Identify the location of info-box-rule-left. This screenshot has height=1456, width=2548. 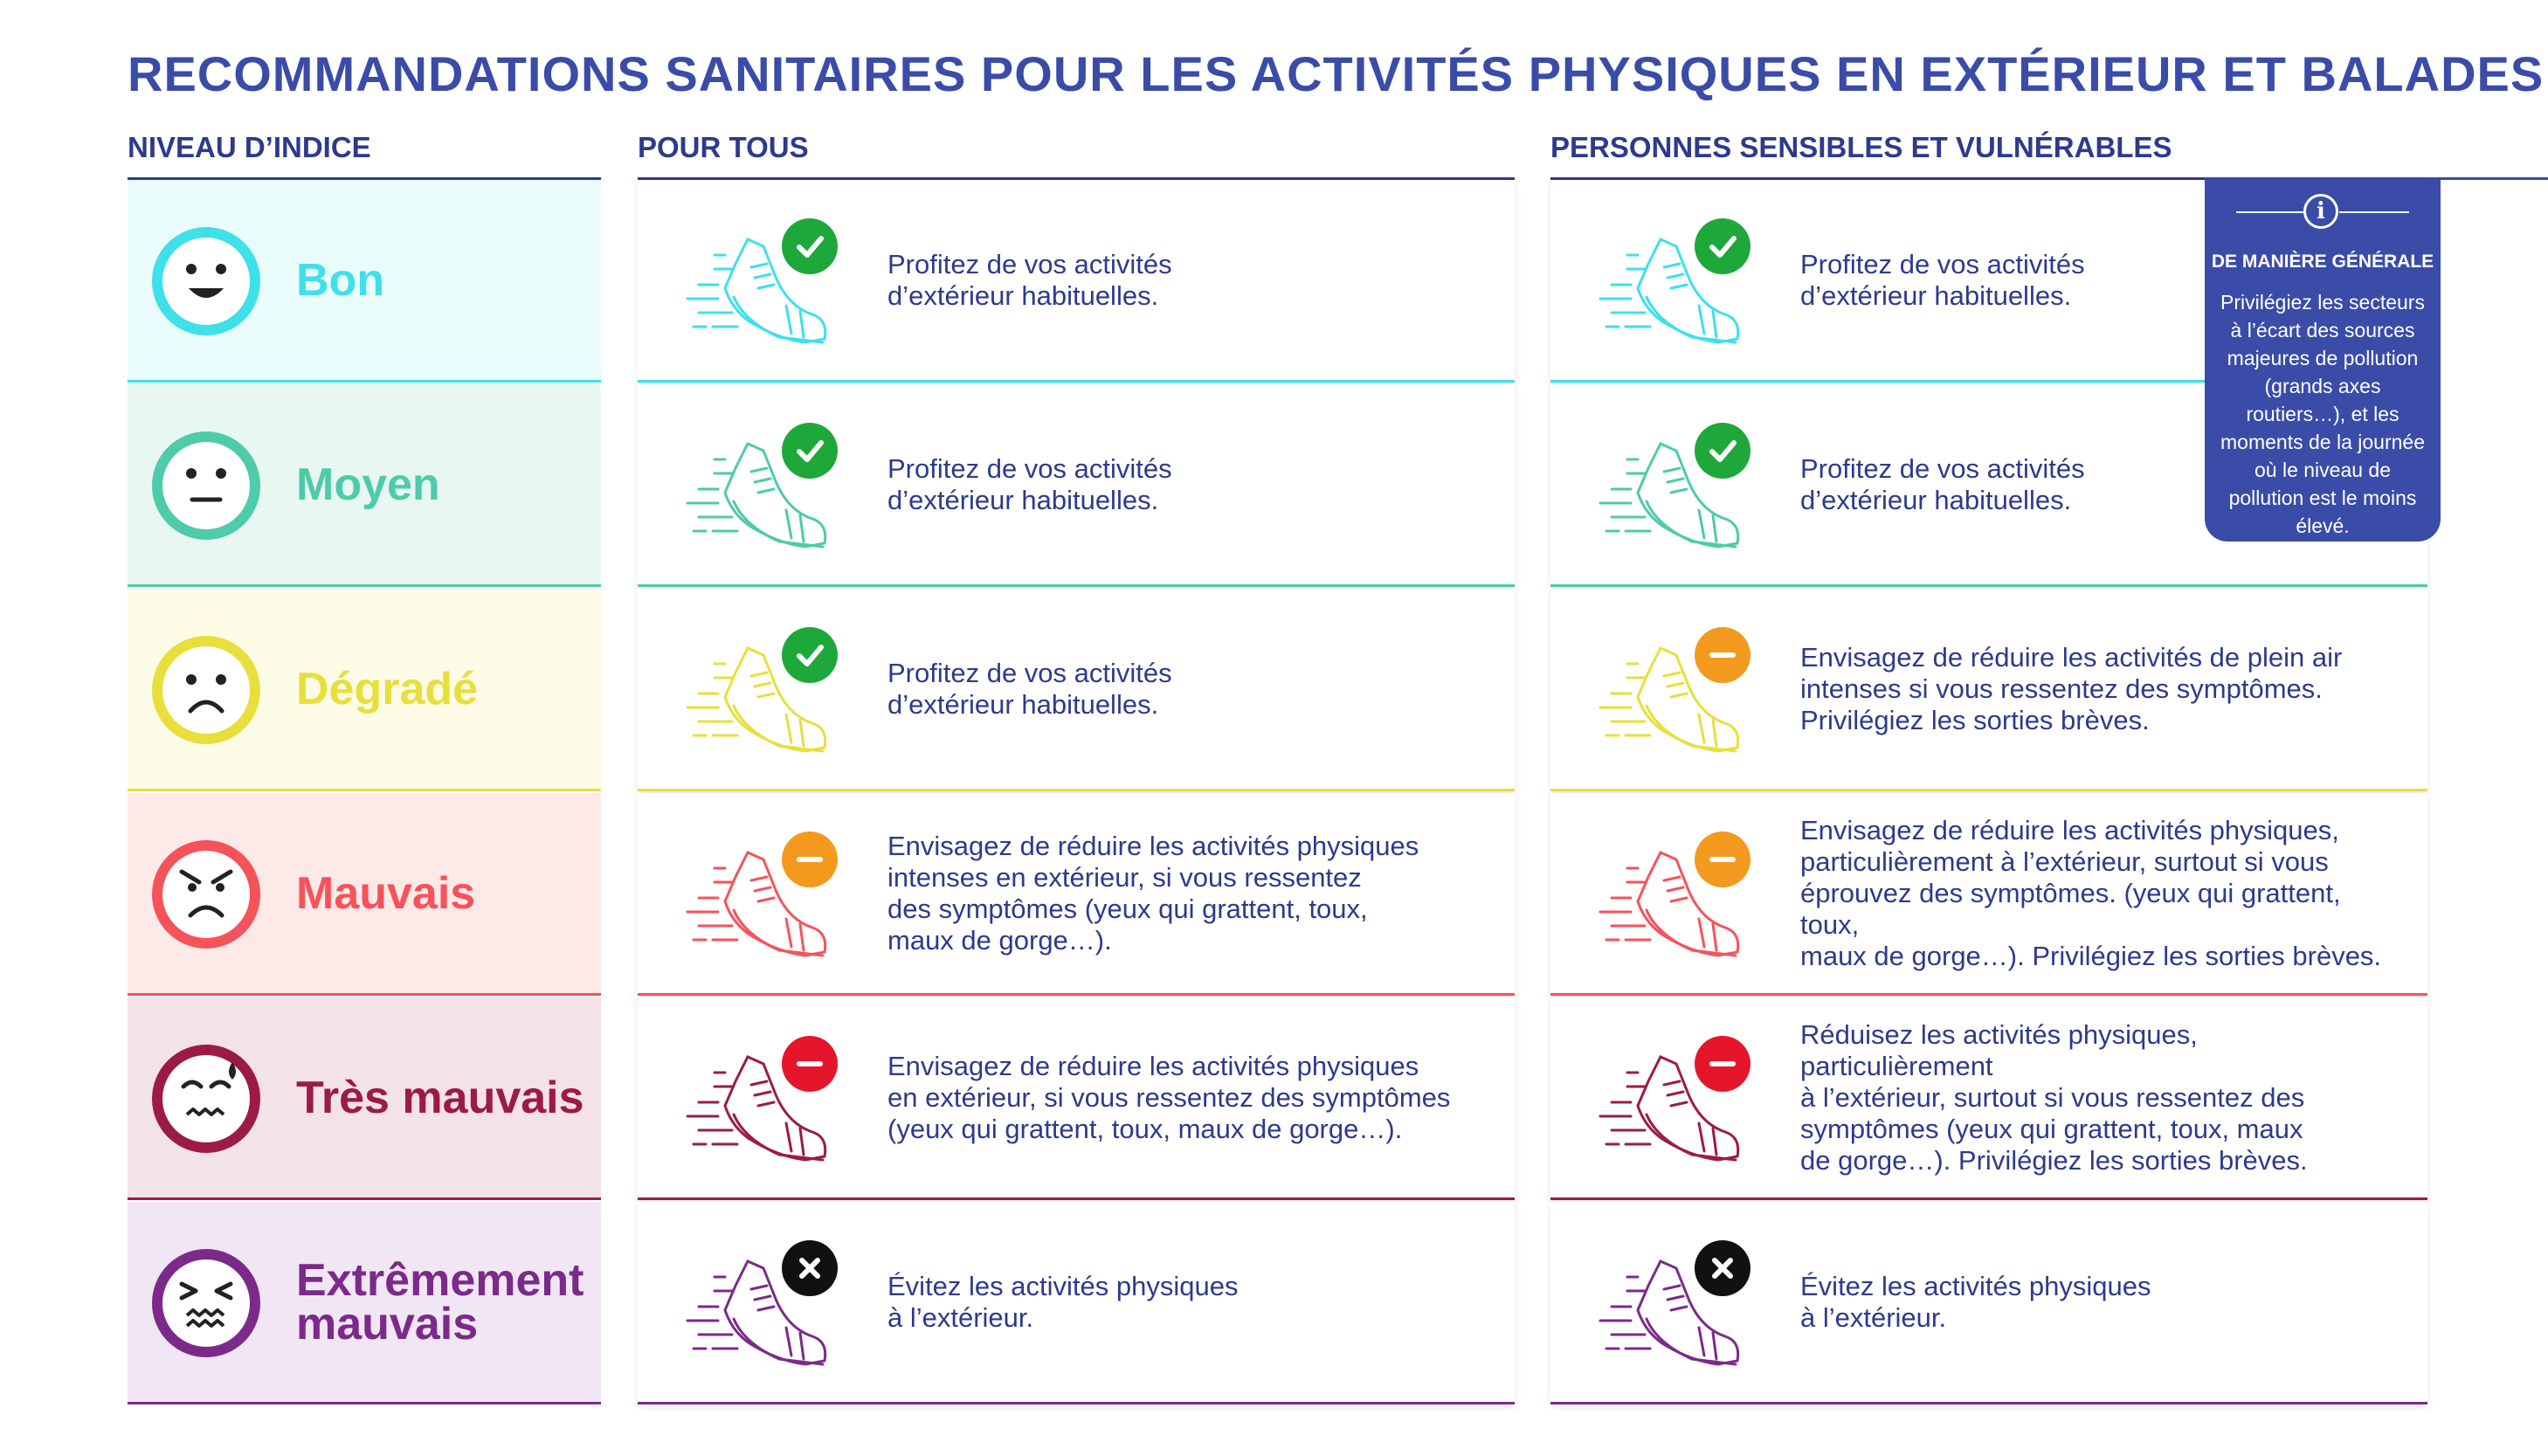
(2271, 212).